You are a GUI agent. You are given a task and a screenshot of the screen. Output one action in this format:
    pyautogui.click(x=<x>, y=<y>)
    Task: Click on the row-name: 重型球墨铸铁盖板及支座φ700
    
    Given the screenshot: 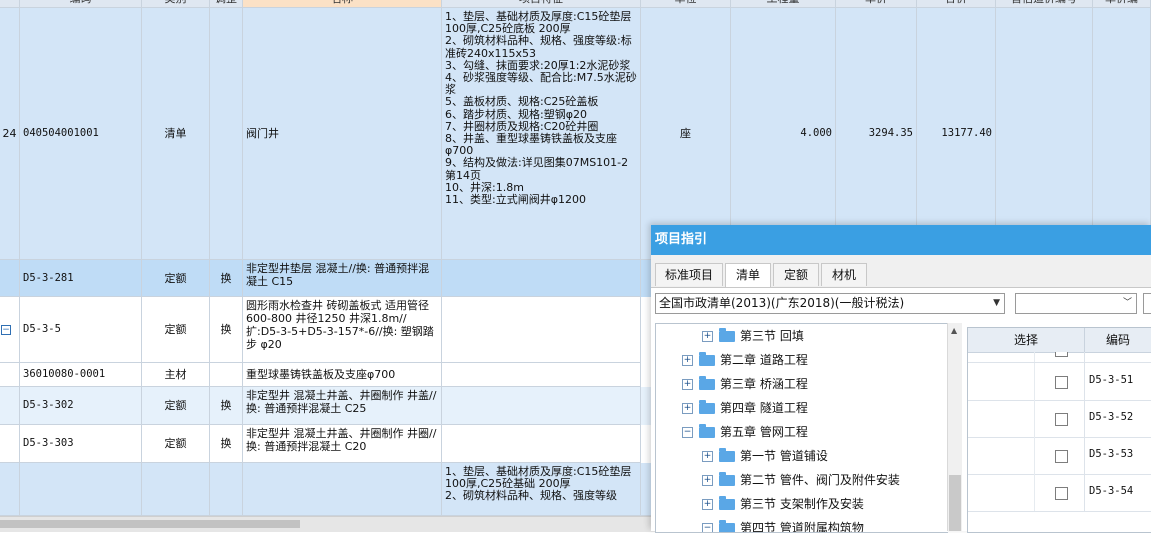 What is the action you would take?
    pyautogui.click(x=342, y=375)
    